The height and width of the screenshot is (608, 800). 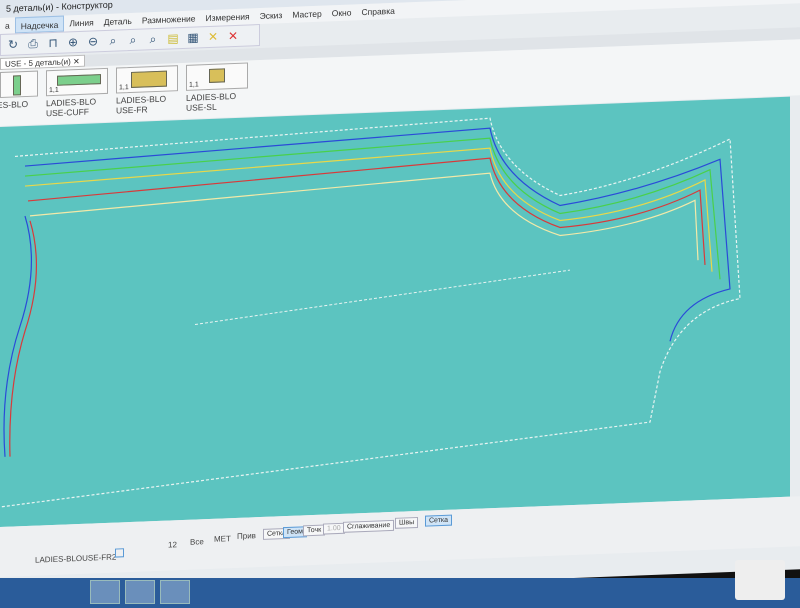 What do you see at coordinates (76, 61) in the screenshot?
I see `close-tab-icon: ✕` at bounding box center [76, 61].